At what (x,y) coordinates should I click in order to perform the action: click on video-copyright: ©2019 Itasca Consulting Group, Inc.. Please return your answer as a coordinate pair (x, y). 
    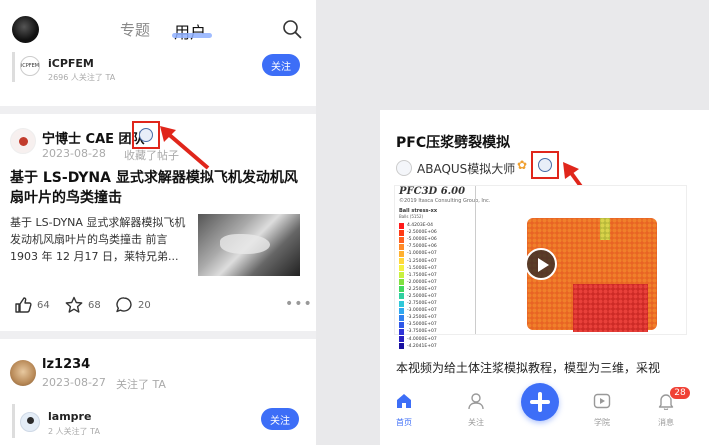
    Looking at the image, I should click on (445, 201).